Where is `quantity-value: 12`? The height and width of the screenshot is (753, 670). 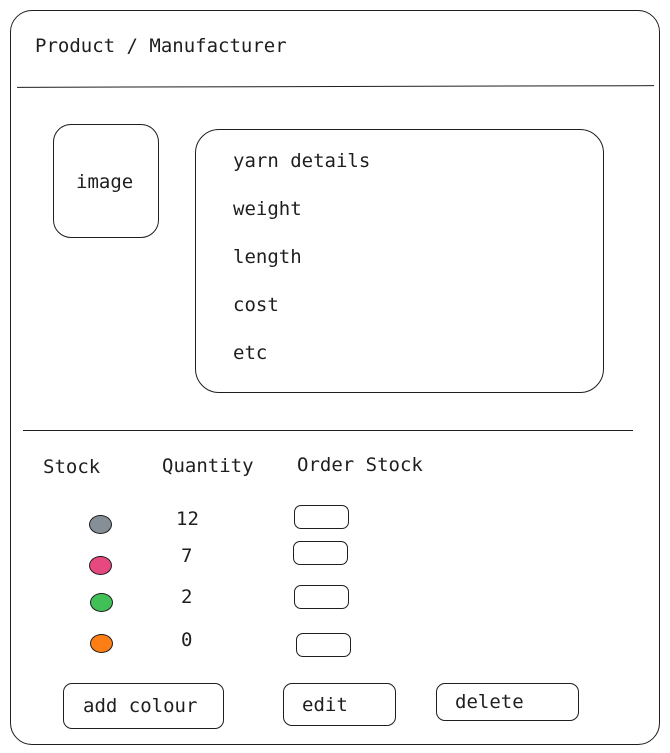 quantity-value: 12 is located at coordinates (187, 519).